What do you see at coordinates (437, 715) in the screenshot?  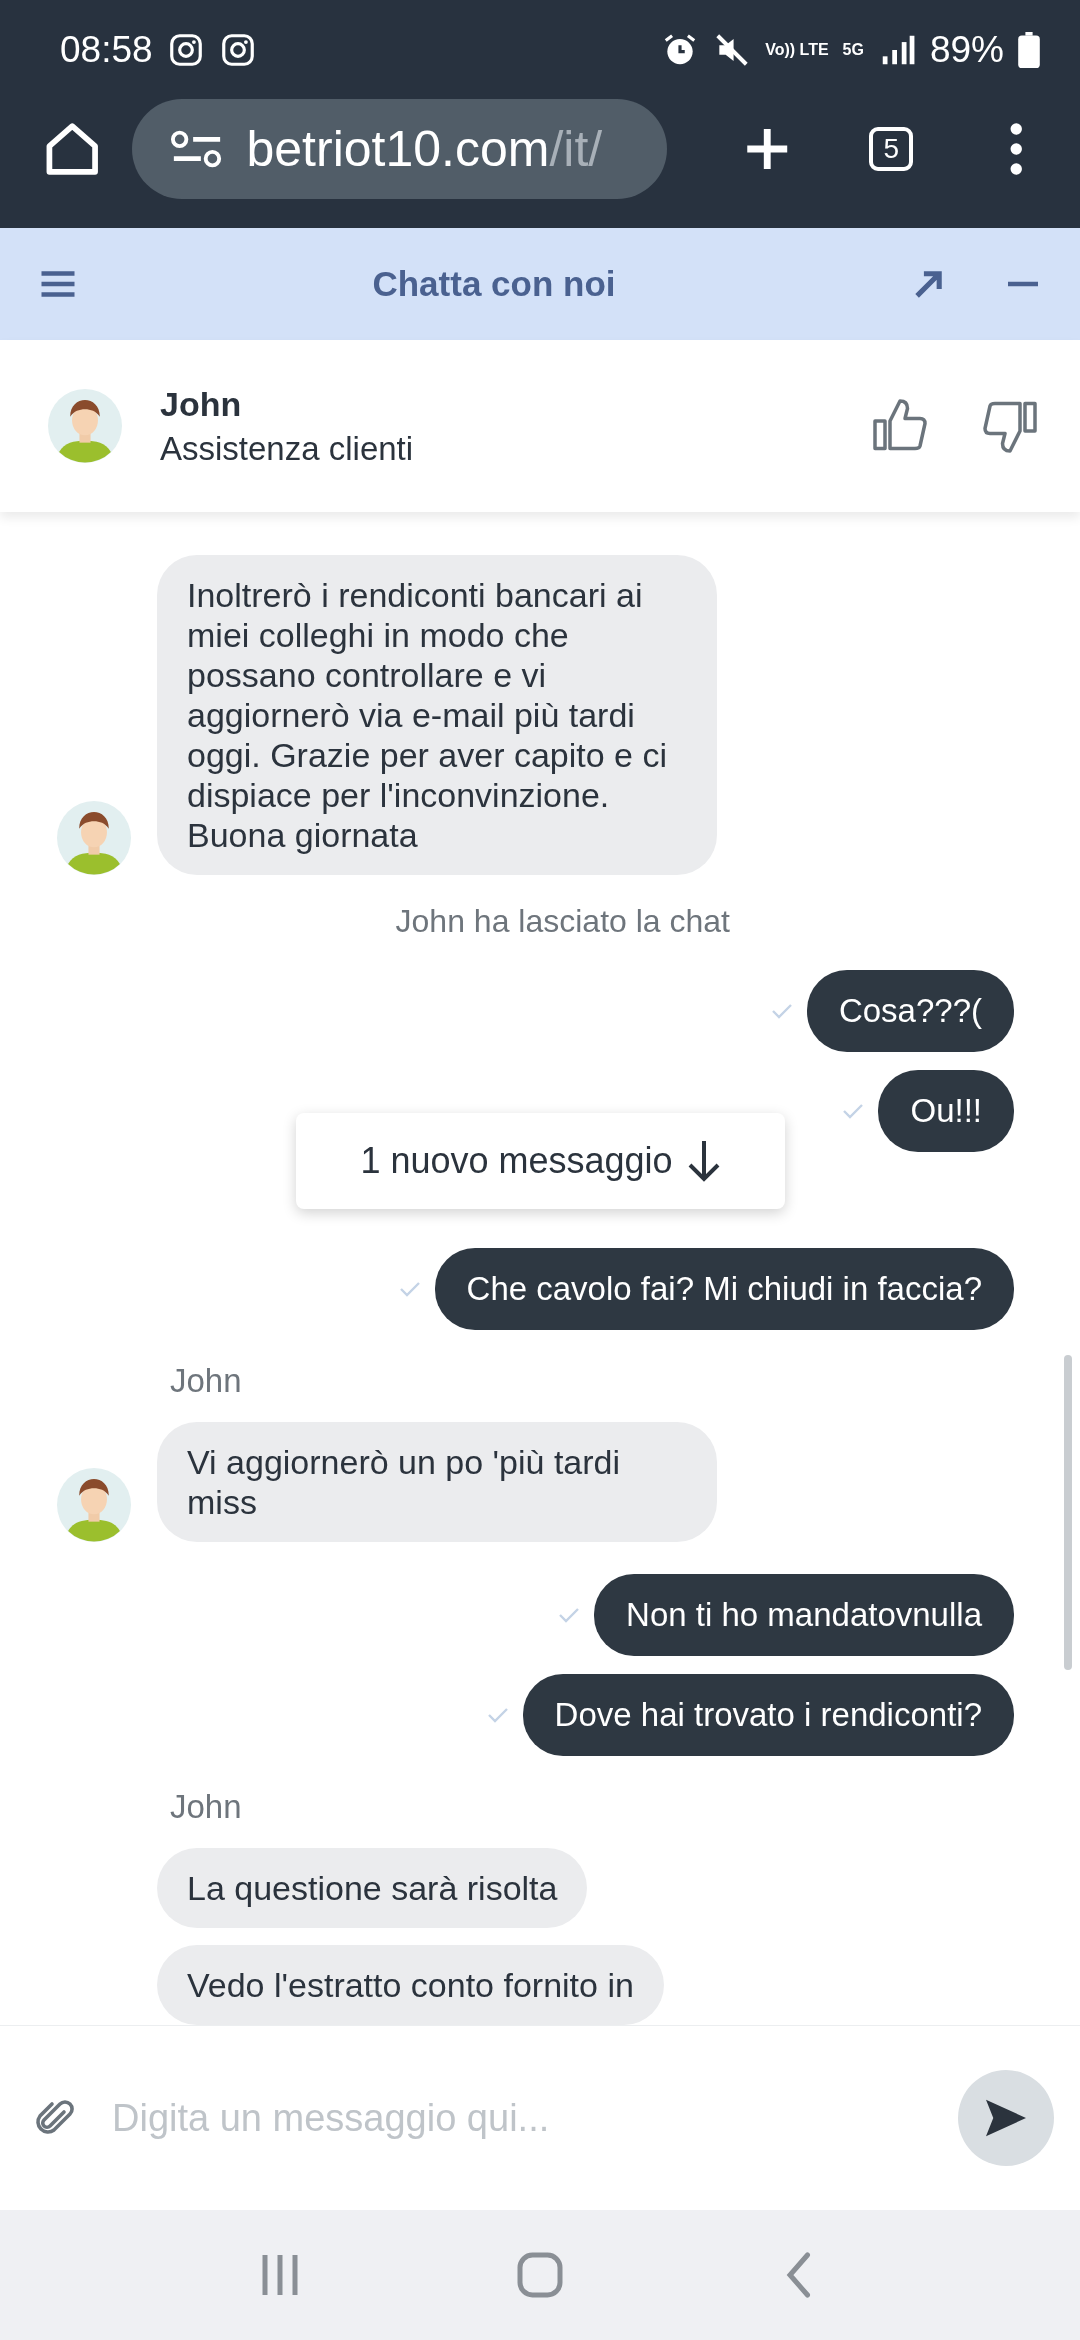 I see `agent-message: Inoltrerò i rendiconti bancari ai miei colleghi in modo che possano controllare e vi aggiornerò via e-mail più tardi oggi. Grazie per aver capito e ci dispiace per l'inconvinzione. Buona giornata` at bounding box center [437, 715].